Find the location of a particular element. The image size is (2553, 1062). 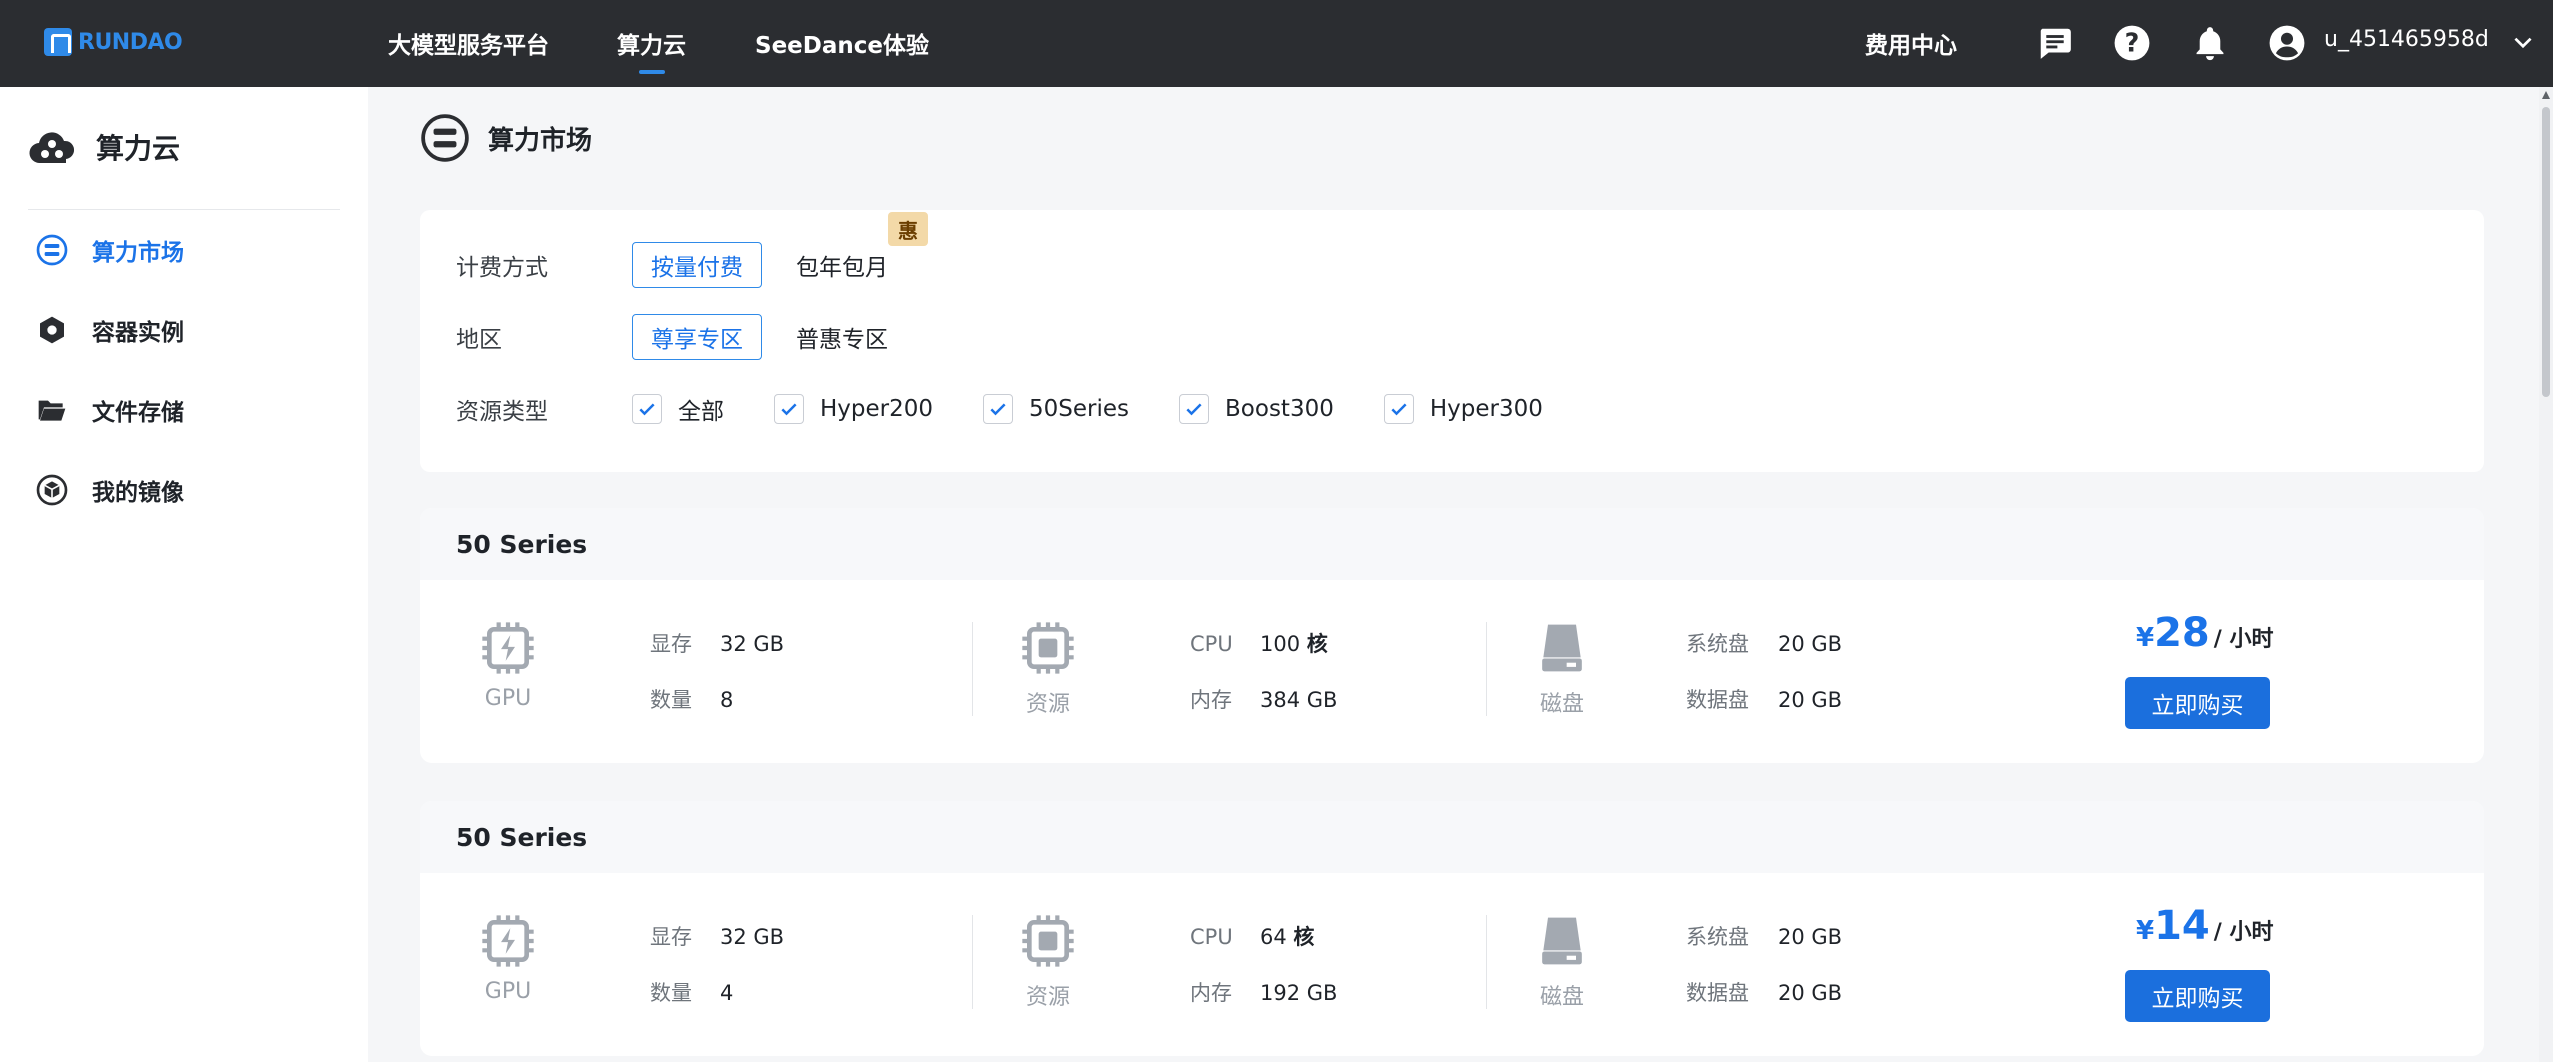

billing-option-subscription: 包年包月 惠 is located at coordinates (862, 247).